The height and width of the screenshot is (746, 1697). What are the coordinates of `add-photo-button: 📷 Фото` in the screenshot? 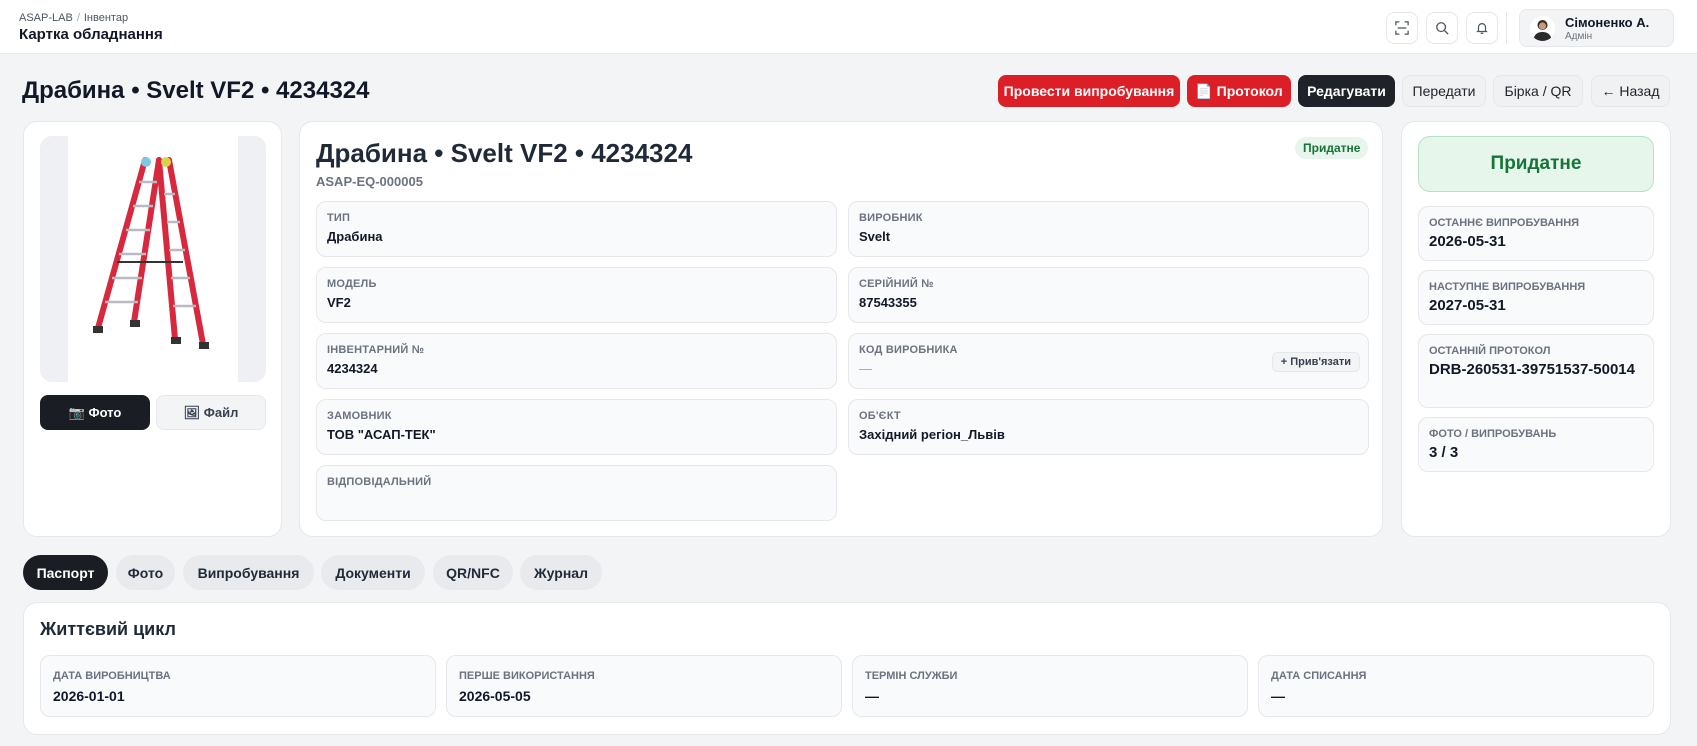 It's located at (95, 412).